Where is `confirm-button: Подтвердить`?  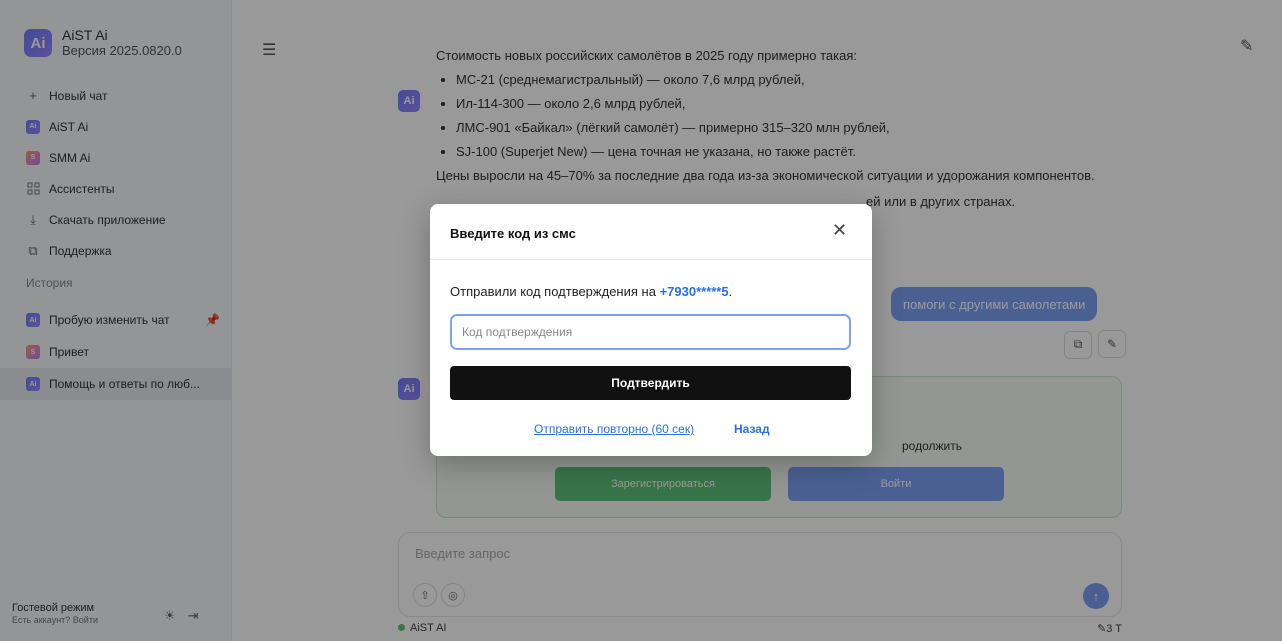 confirm-button: Подтвердить is located at coordinates (650, 383).